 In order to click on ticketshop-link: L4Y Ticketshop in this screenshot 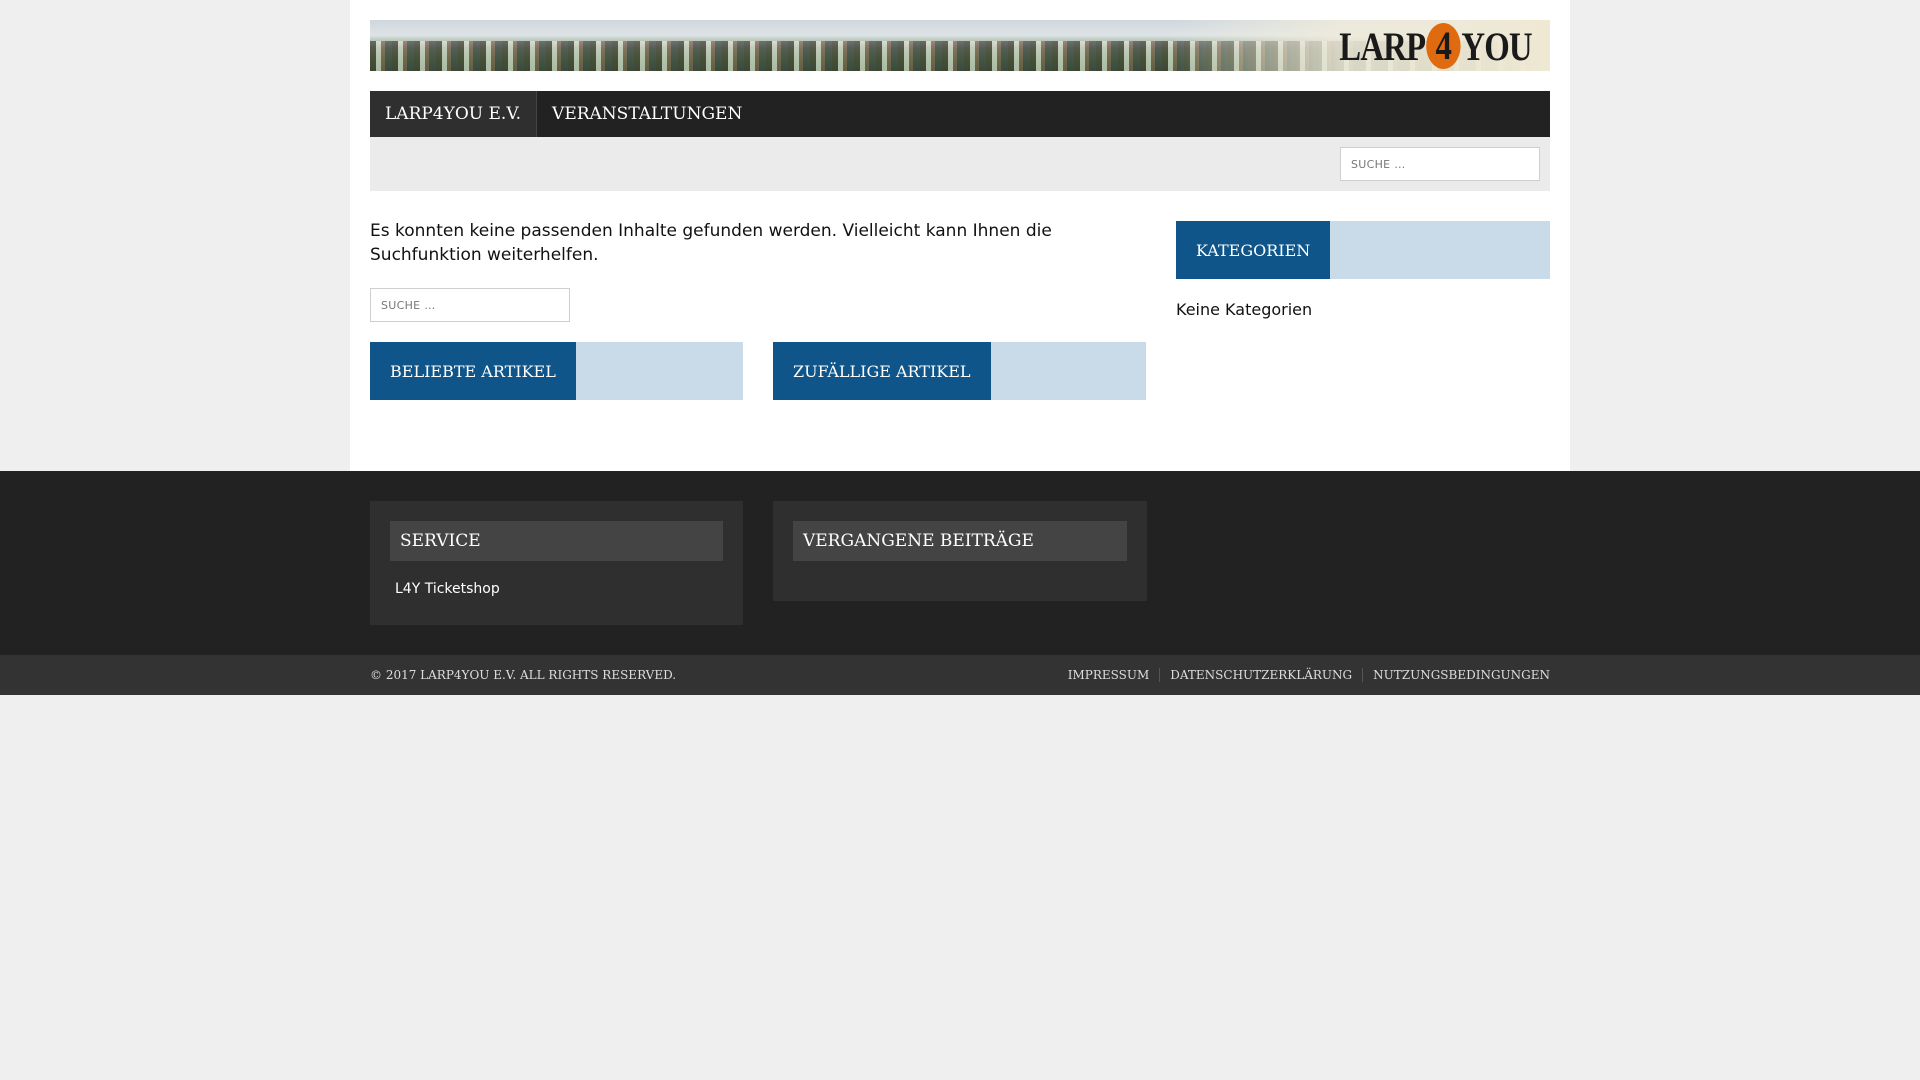, I will do `click(447, 589)`.